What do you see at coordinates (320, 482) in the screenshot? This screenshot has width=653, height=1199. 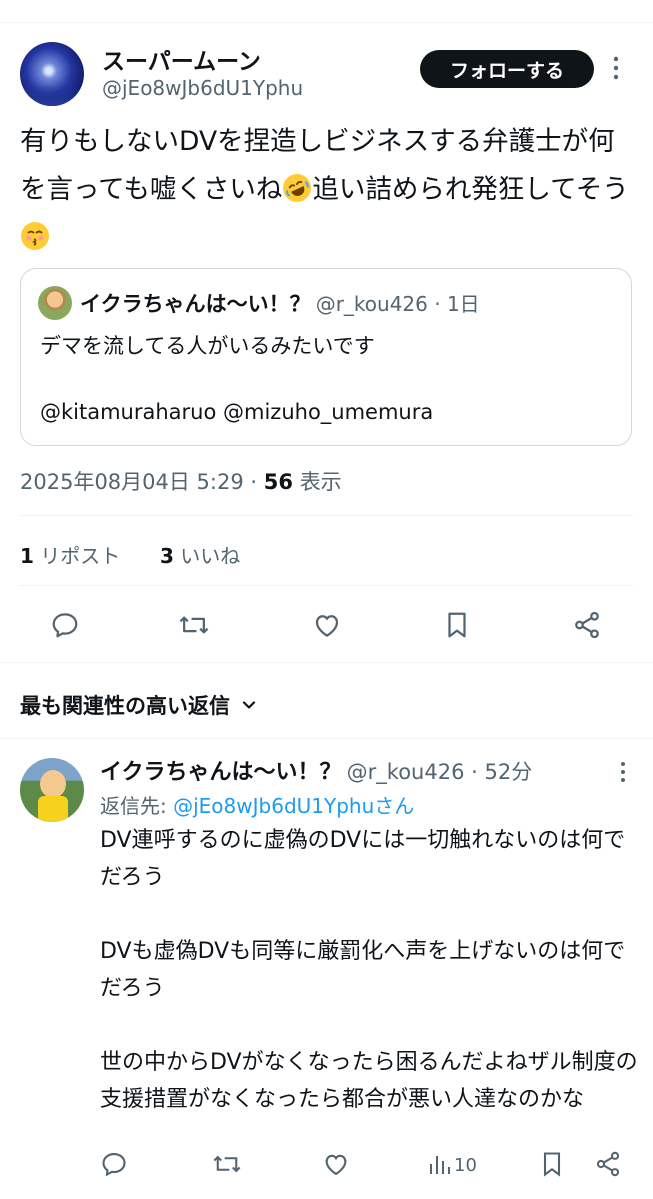 I see `views-label: 表示` at bounding box center [320, 482].